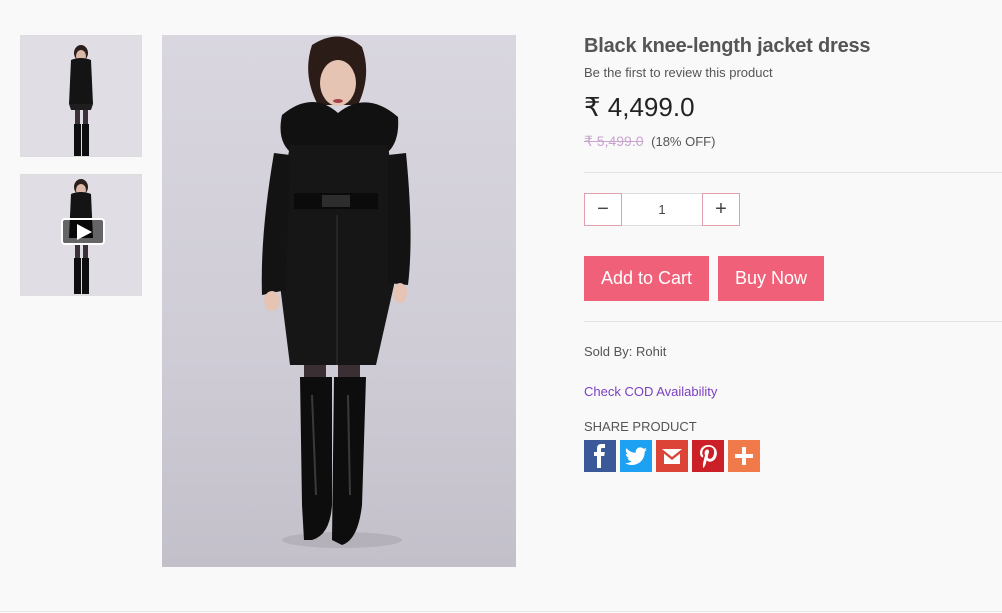 The width and height of the screenshot is (1002, 613). What do you see at coordinates (614, 141) in the screenshot?
I see `original-price: ₹ 5,499.0` at bounding box center [614, 141].